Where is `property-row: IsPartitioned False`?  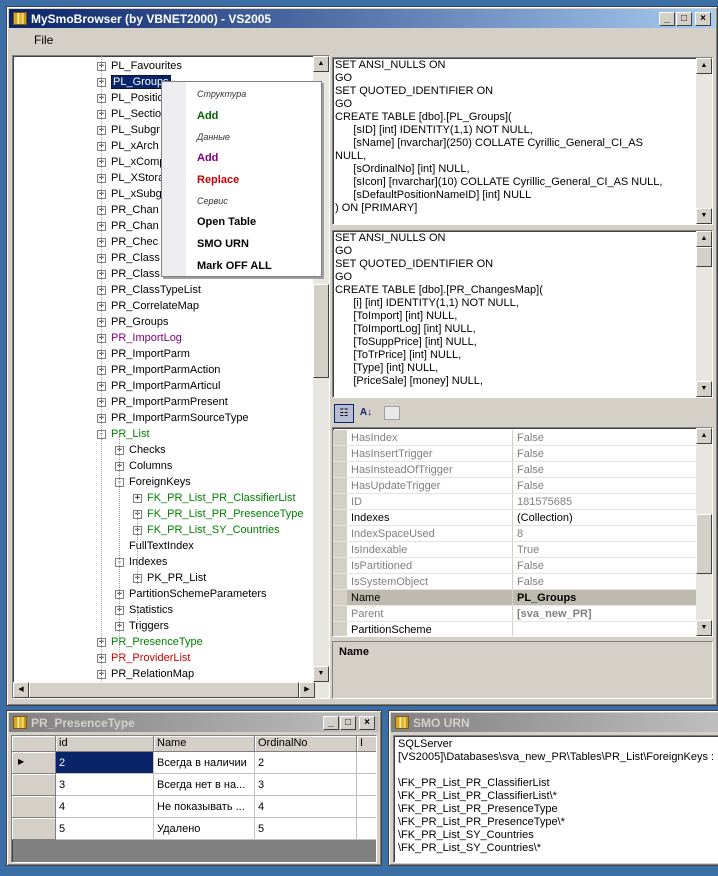 property-row: IsPartitioned False is located at coordinates (514, 566).